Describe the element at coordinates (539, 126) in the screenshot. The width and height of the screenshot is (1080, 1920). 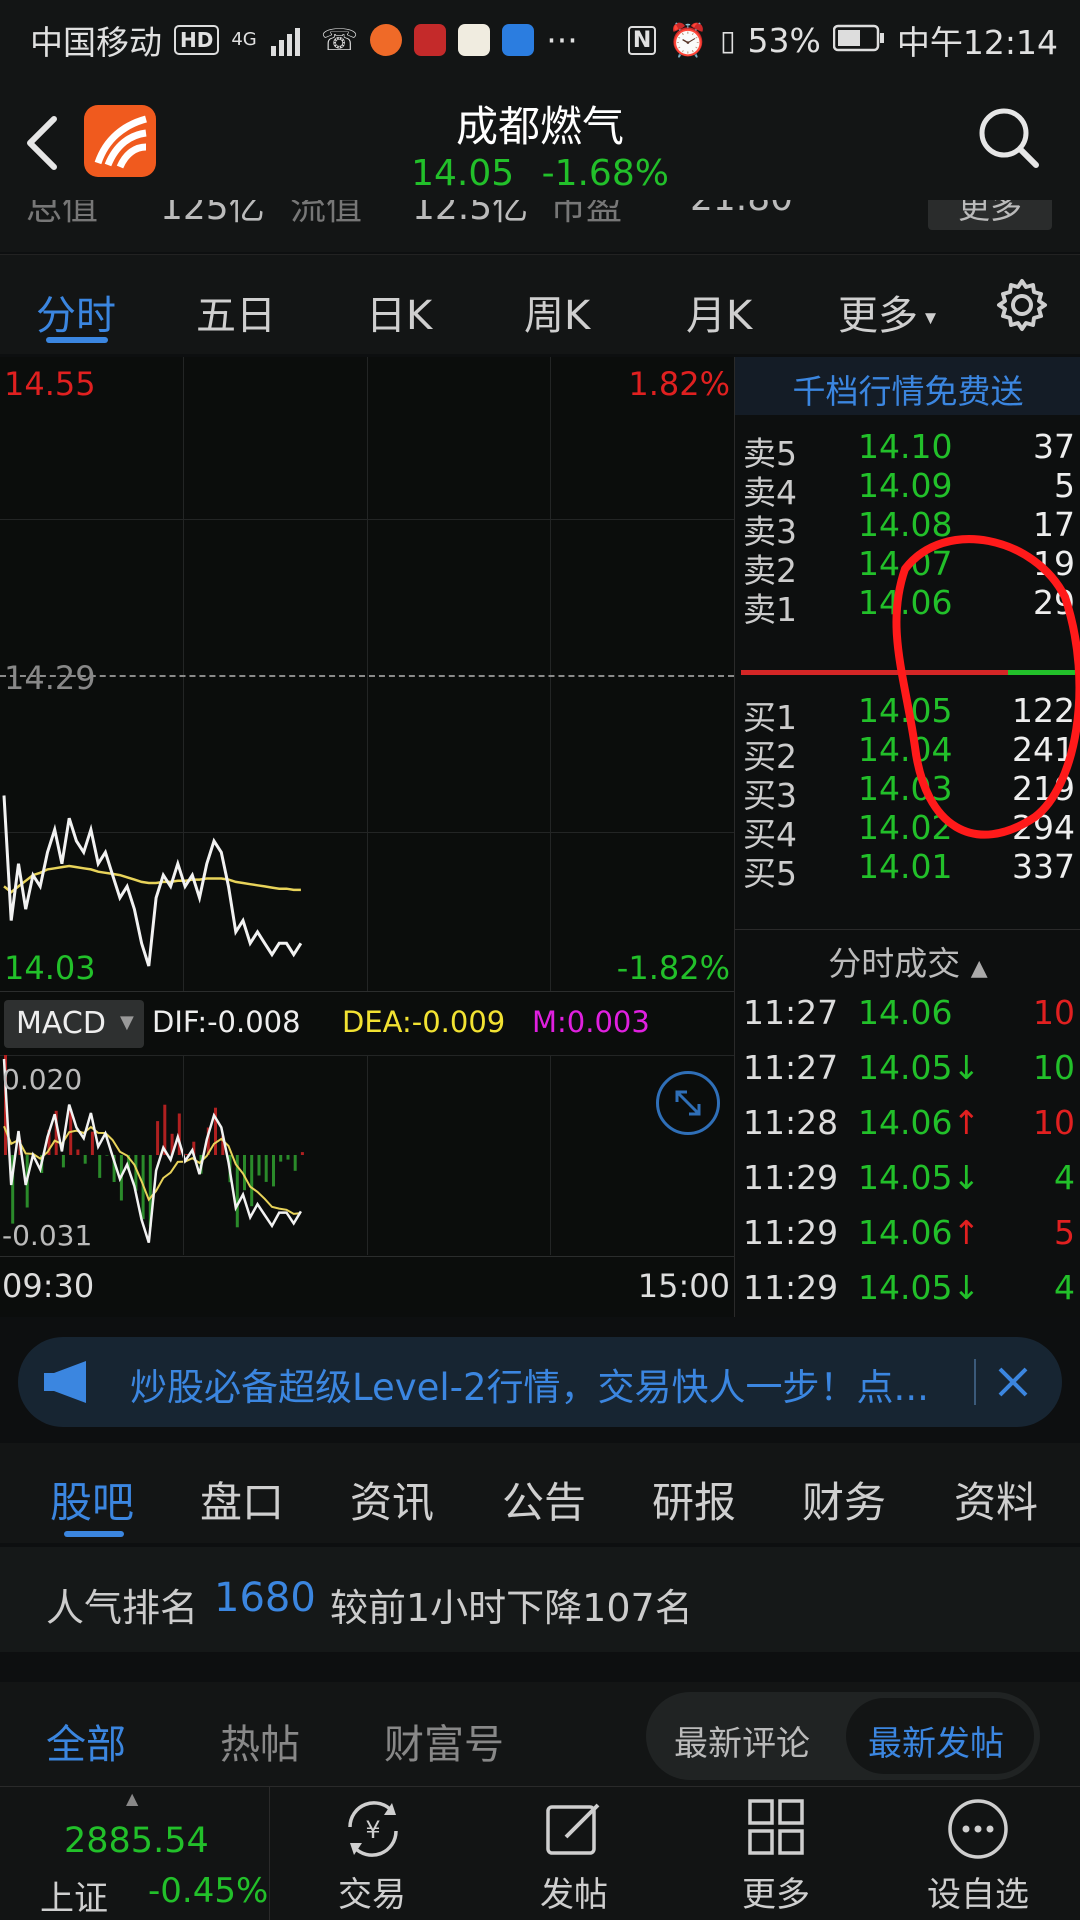
I see `stock-name: 成都燃气` at that location.